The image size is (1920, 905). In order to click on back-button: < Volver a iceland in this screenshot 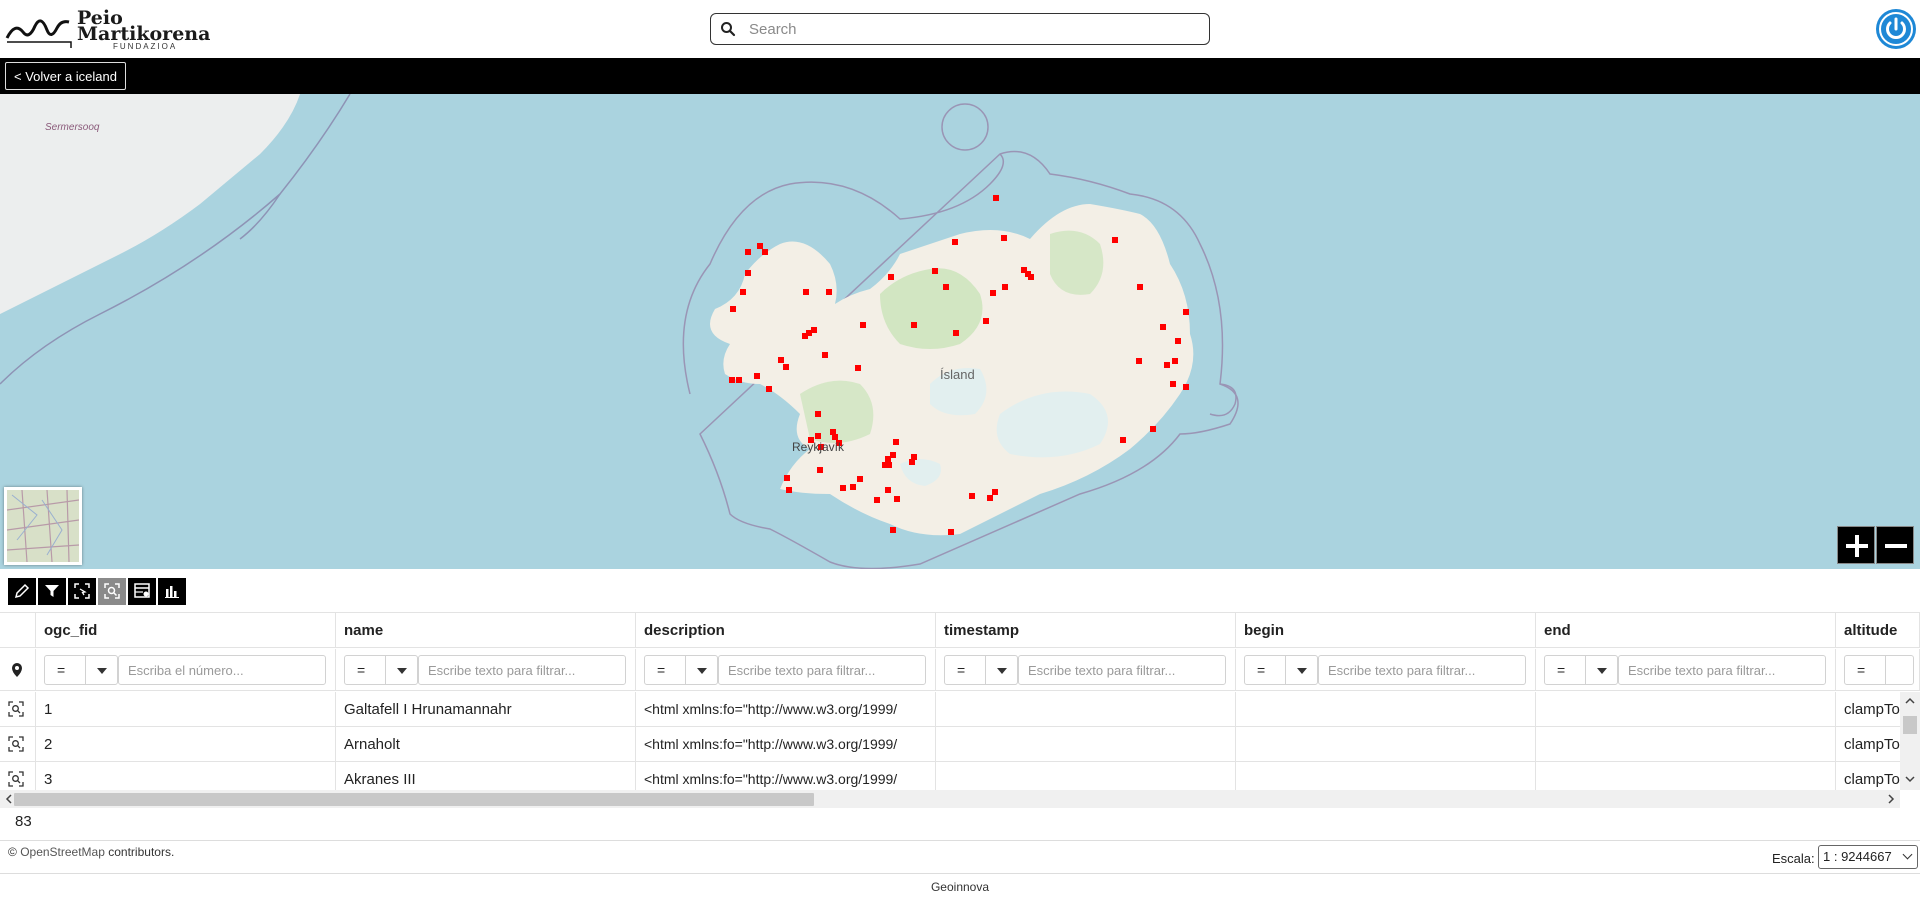, I will do `click(65, 76)`.